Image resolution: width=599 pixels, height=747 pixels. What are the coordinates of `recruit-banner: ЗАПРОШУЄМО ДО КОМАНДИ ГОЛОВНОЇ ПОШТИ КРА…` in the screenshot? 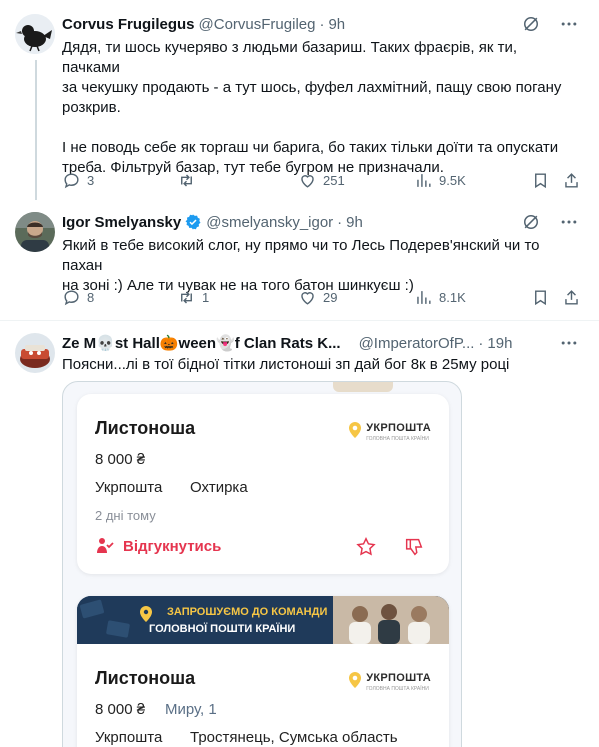 It's located at (263, 620).